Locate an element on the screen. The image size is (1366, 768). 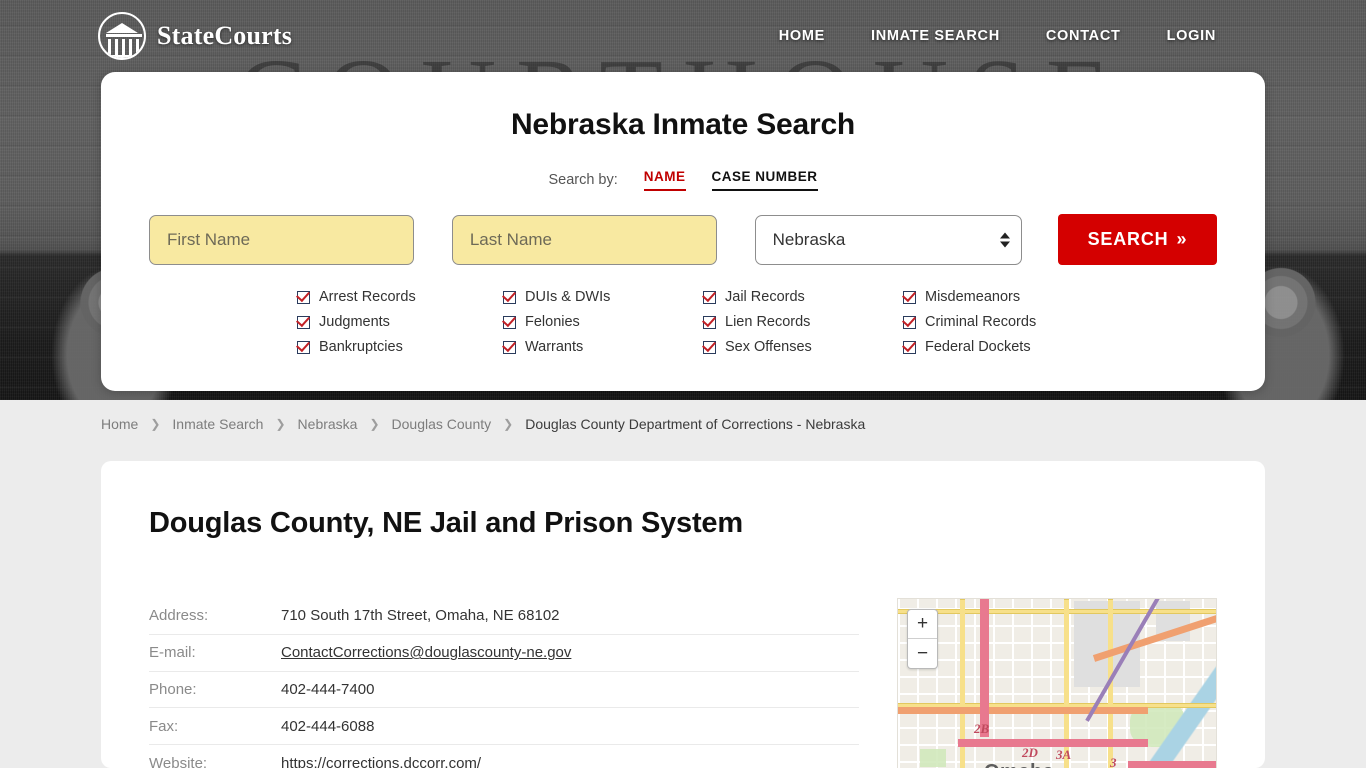
list-item: Felonies is located at coordinates (603, 322).